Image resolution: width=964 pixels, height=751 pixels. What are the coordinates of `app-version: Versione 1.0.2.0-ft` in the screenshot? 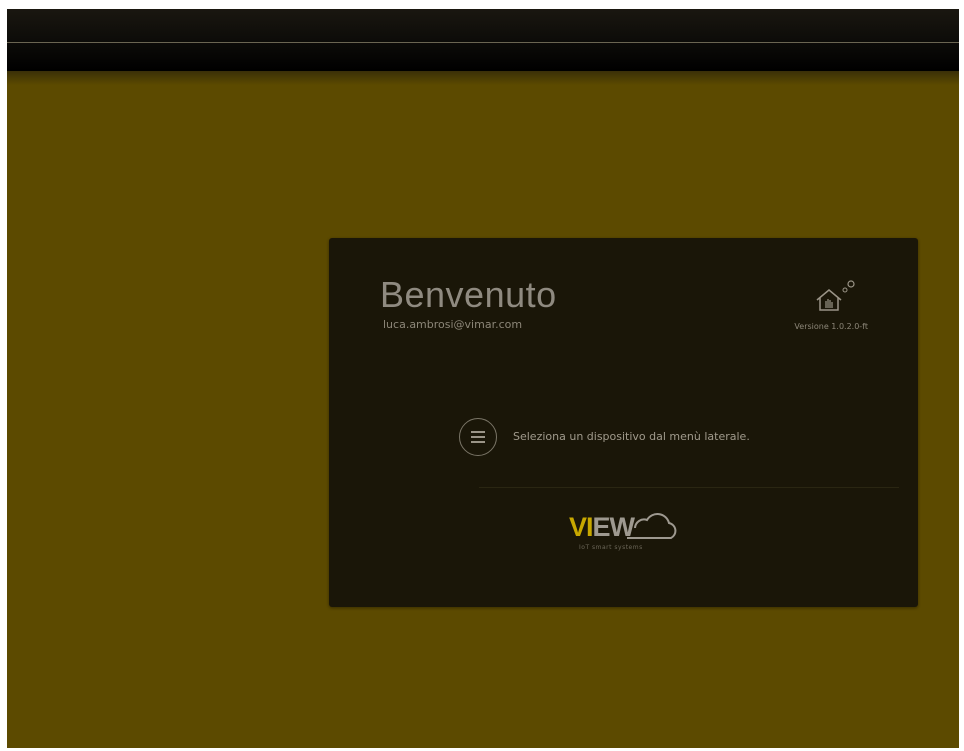 It's located at (831, 326).